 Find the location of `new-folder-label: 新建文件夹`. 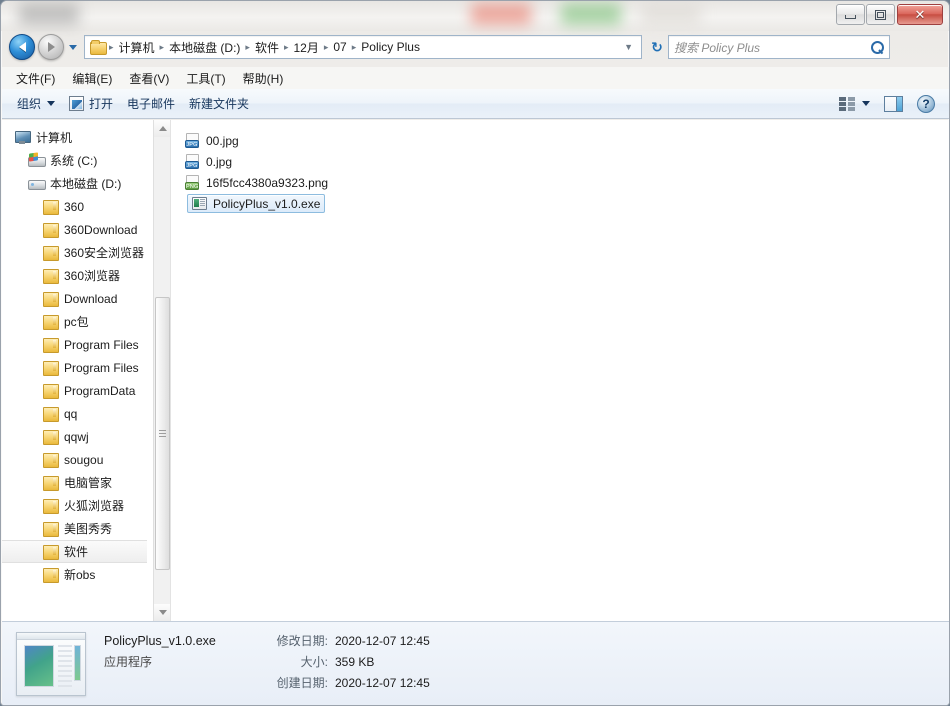

new-folder-label: 新建文件夹 is located at coordinates (219, 104).